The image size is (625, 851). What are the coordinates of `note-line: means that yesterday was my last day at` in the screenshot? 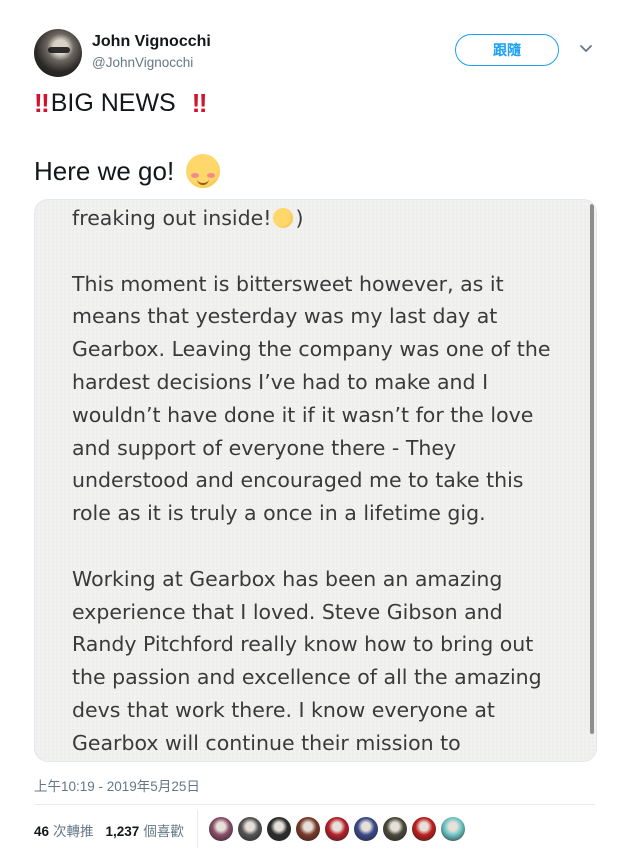 It's located at (285, 316).